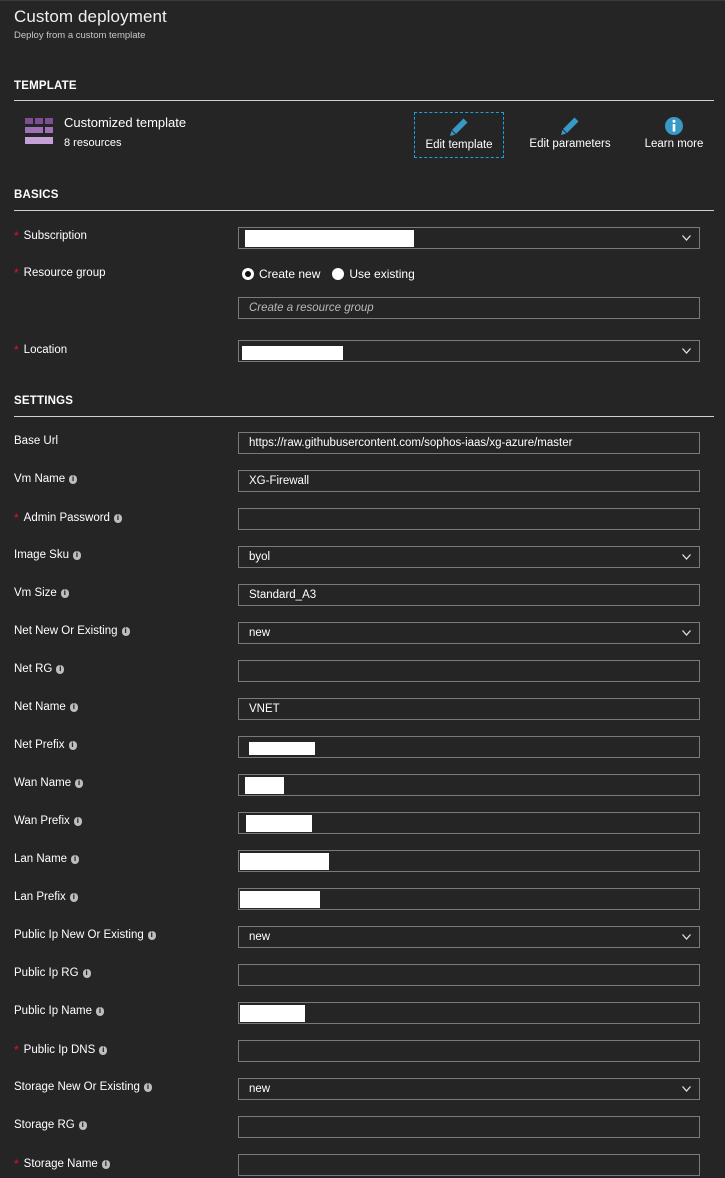 The height and width of the screenshot is (1178, 725). I want to click on storage-new-or-existing-value: new, so click(260, 1089).